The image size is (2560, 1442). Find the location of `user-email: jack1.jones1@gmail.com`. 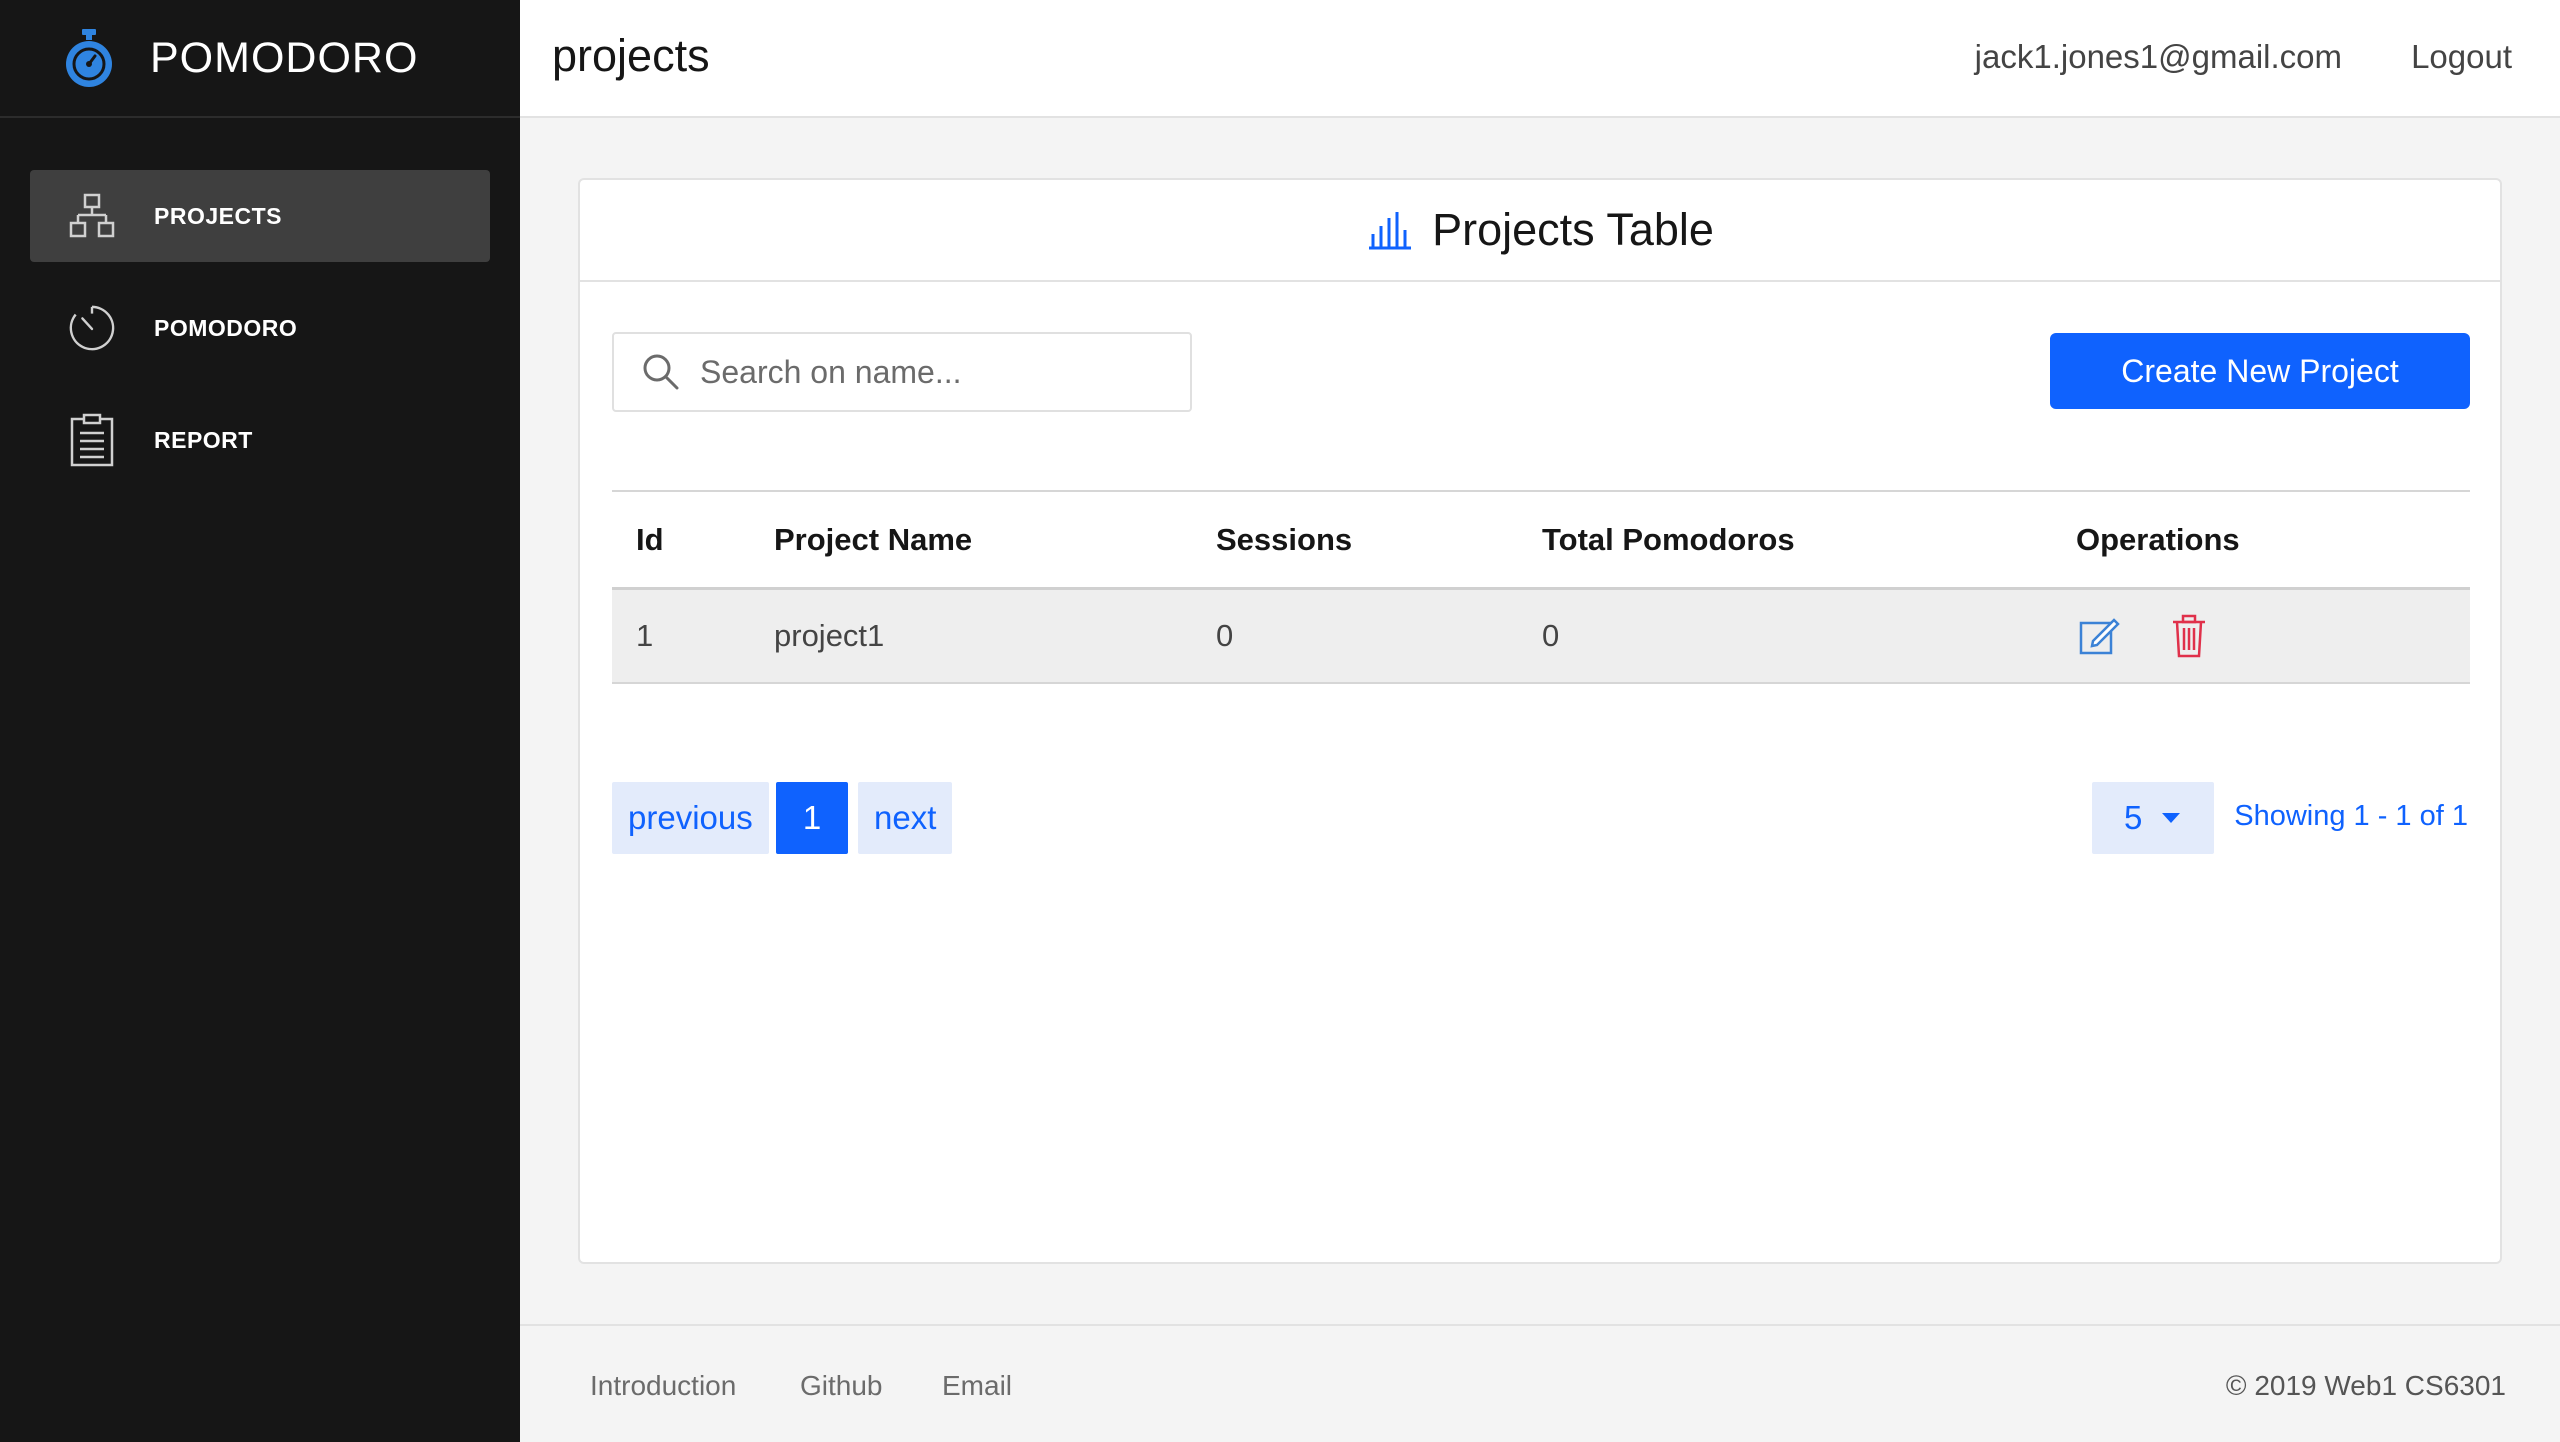

user-email: jack1.jones1@gmail.com is located at coordinates (2158, 57).